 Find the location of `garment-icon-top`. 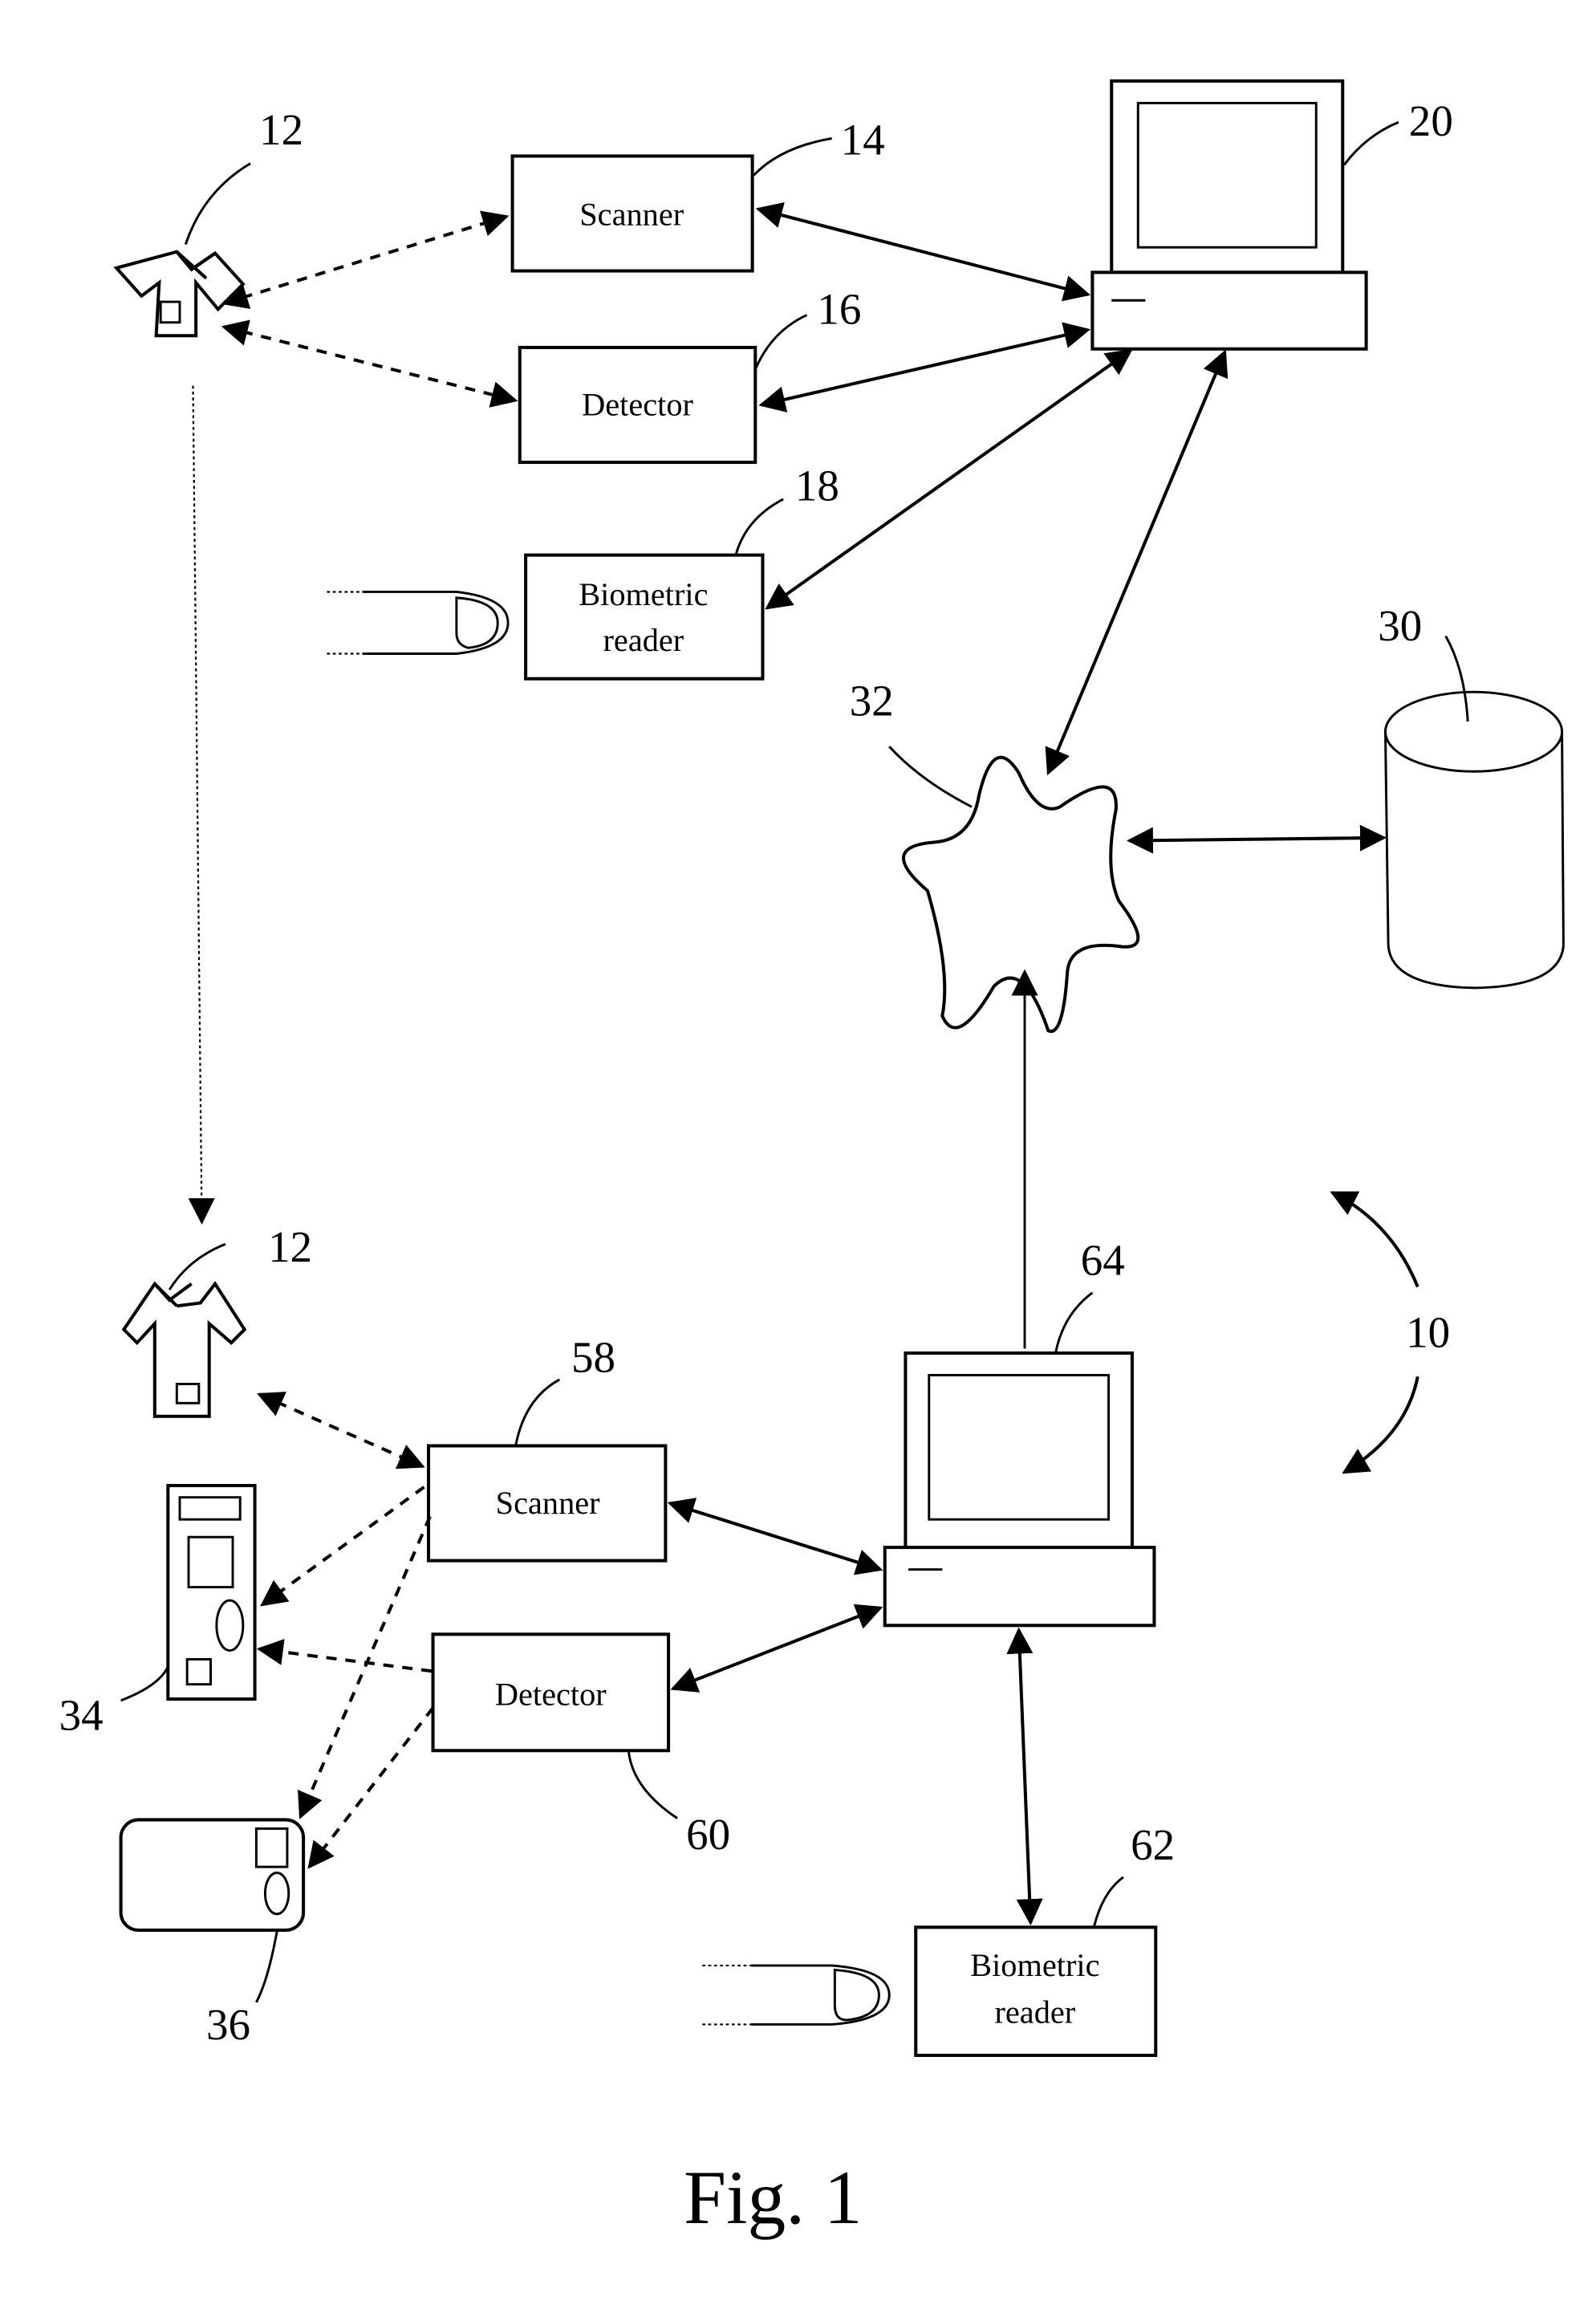

garment-icon-top is located at coordinates (180, 294).